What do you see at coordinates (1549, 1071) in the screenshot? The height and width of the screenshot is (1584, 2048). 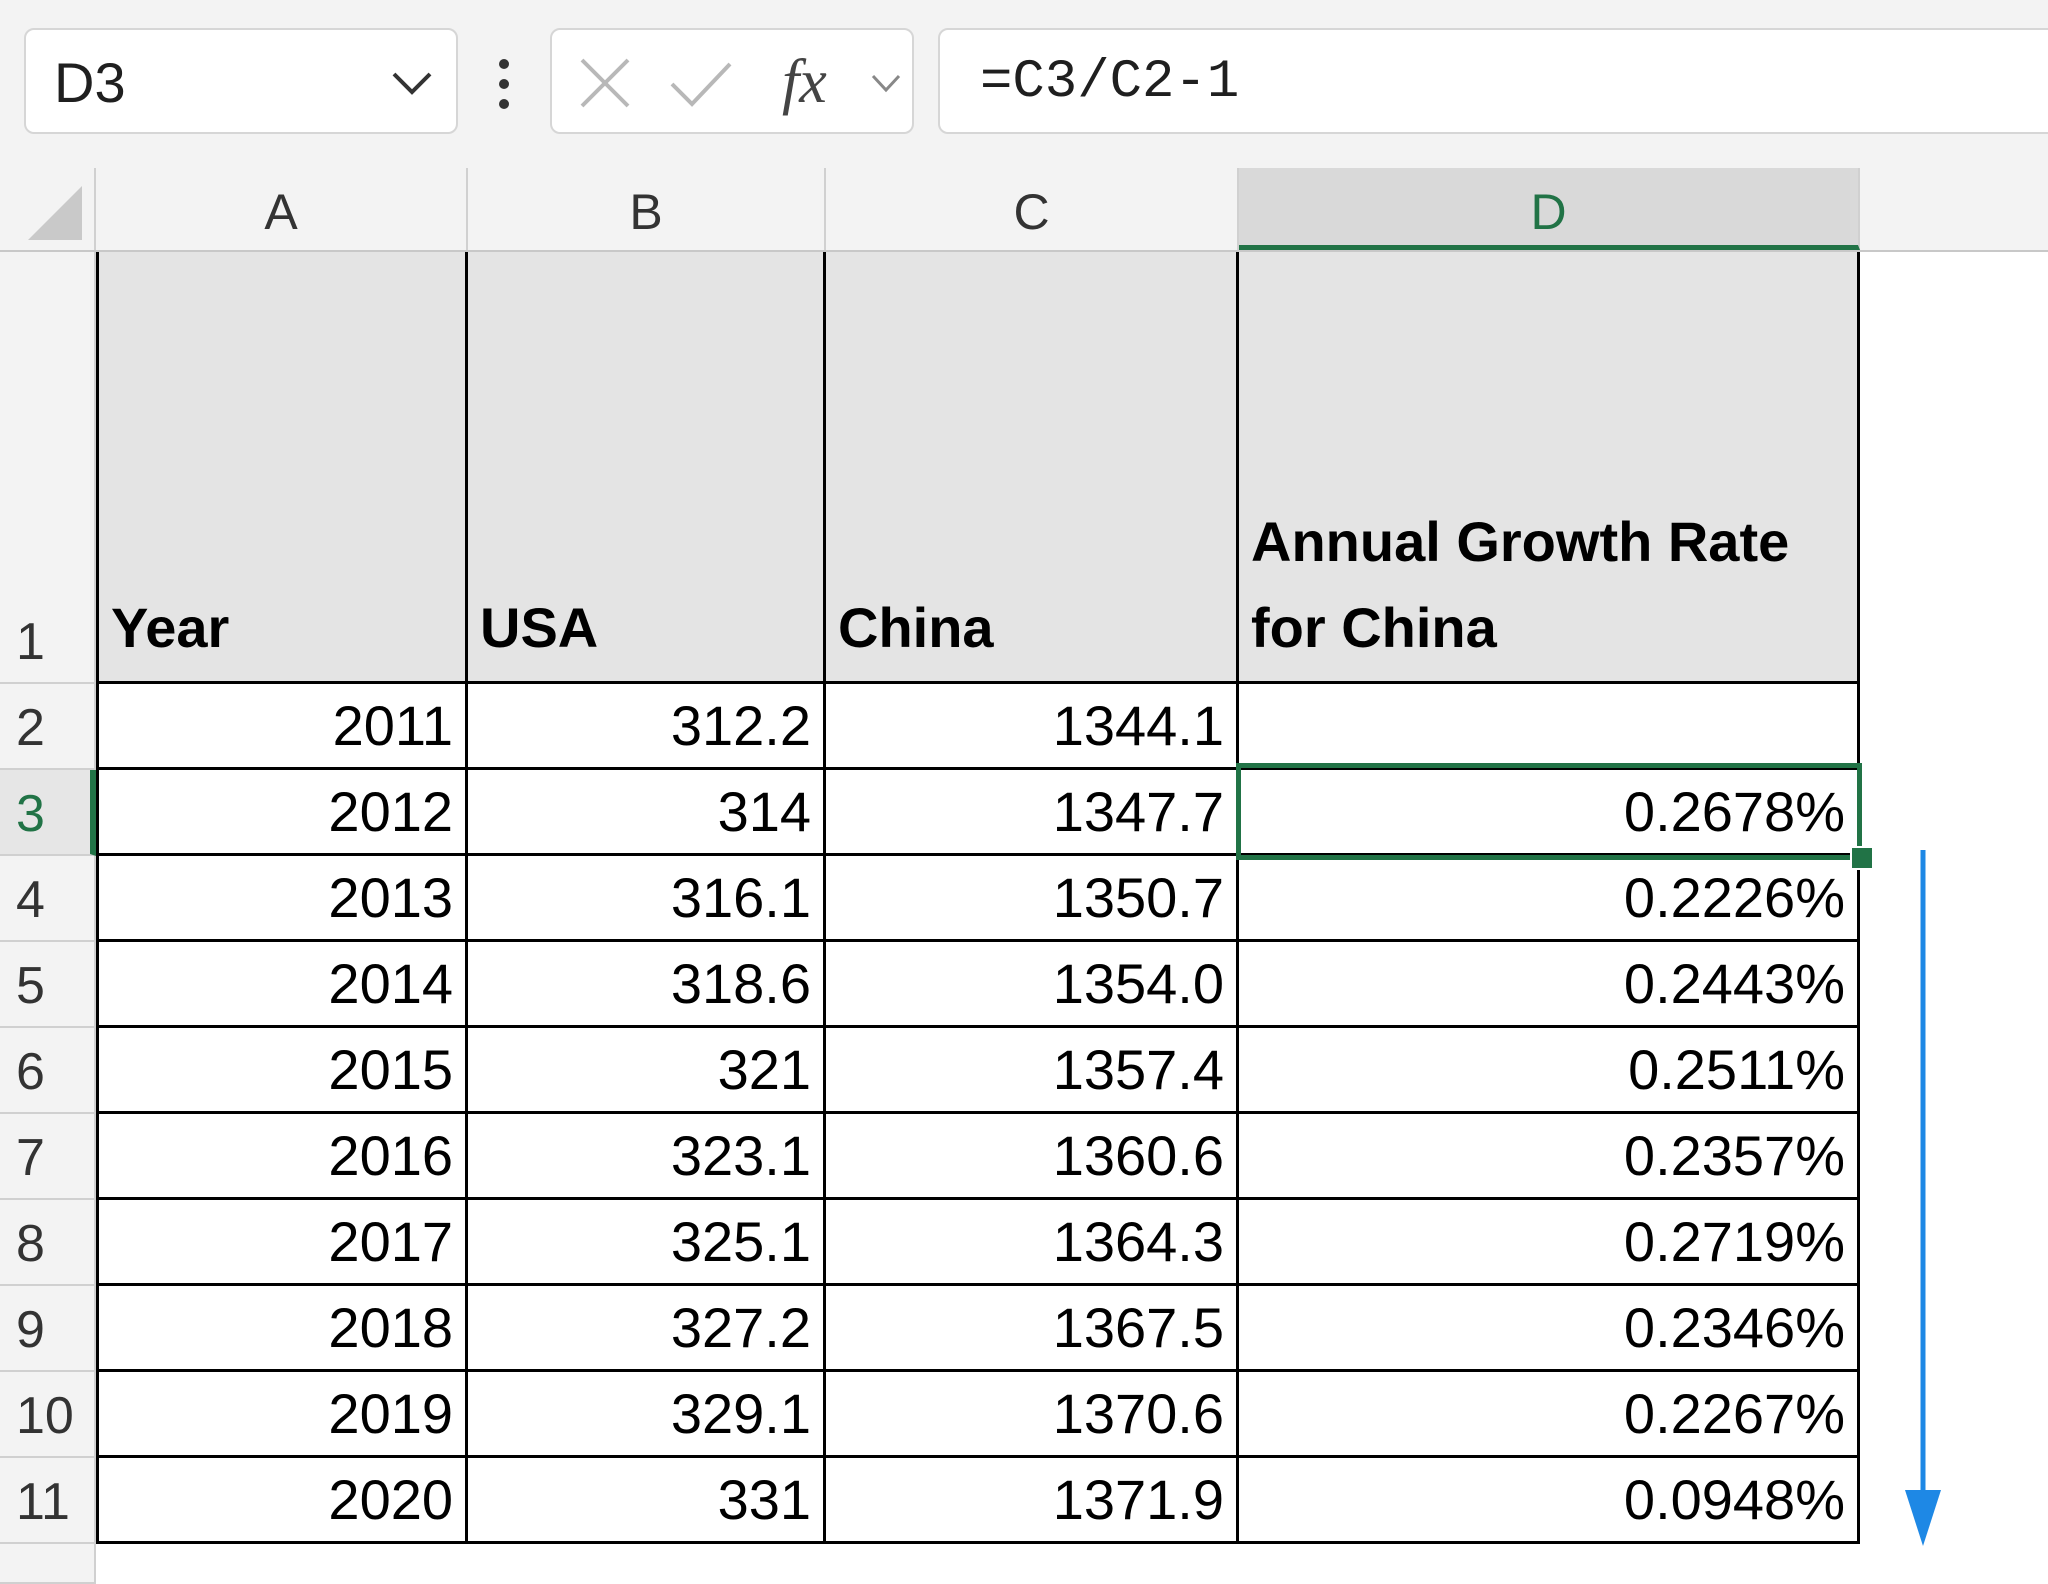 I see `cell-d6: 0.2511%` at bounding box center [1549, 1071].